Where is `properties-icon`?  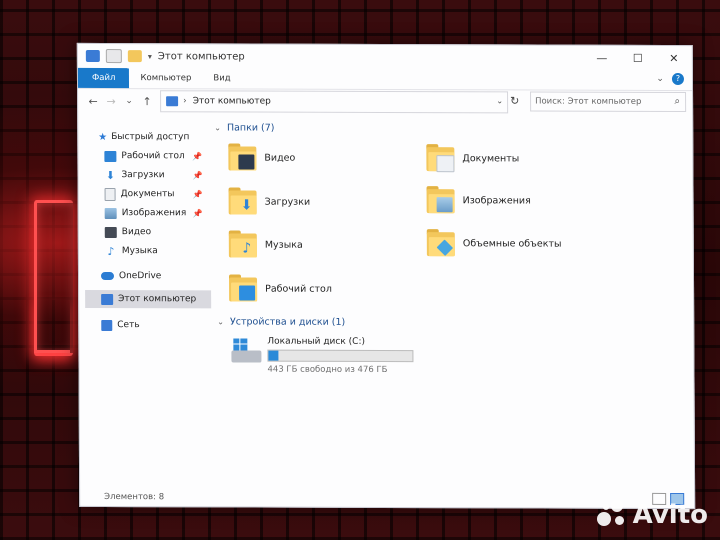 properties-icon is located at coordinates (113, 56).